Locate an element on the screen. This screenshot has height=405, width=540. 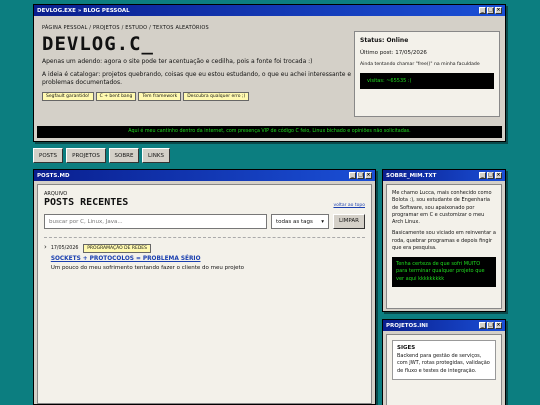
chip: Descubra qualquer erro ;) is located at coordinates (216, 97).